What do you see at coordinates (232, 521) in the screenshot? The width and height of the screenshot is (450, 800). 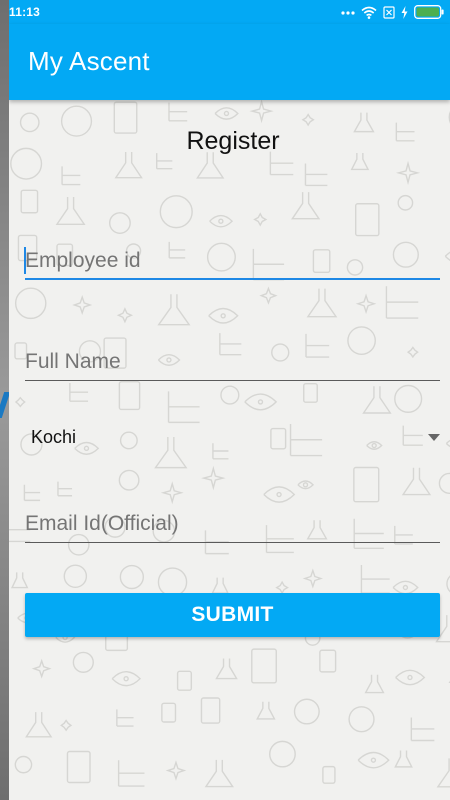 I see `email-field: Email Id(Official)` at bounding box center [232, 521].